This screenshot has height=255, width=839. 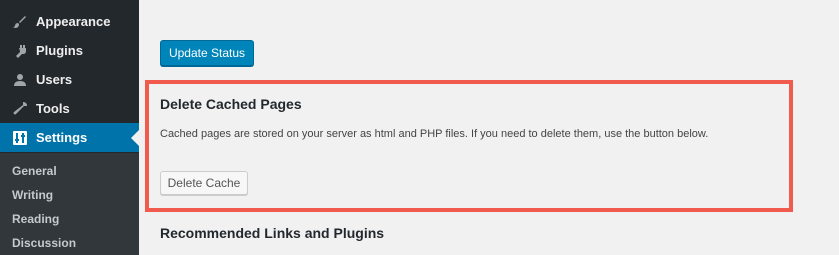 I want to click on submenu-item-general: General, so click(x=34, y=171).